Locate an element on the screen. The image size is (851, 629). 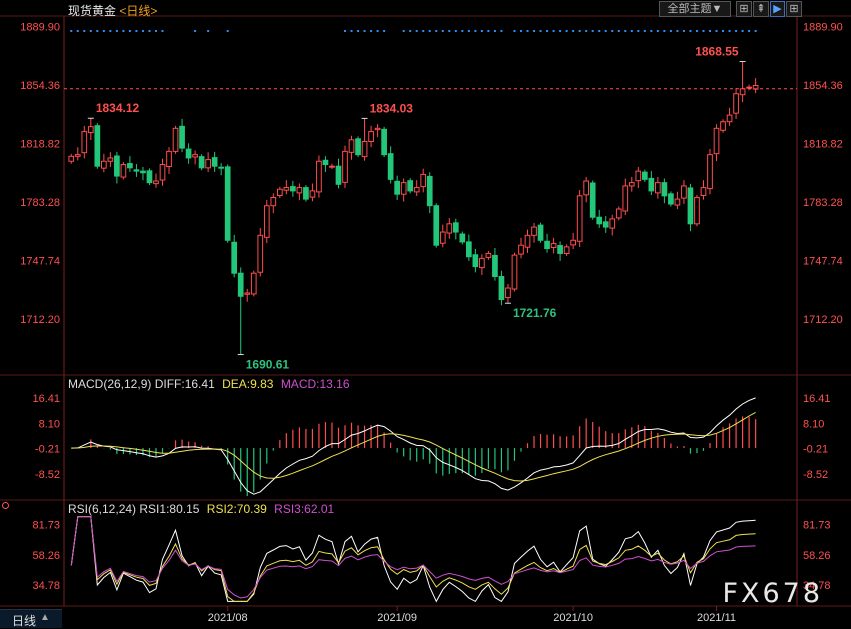
event-dots-group is located at coordinates (413, 31).